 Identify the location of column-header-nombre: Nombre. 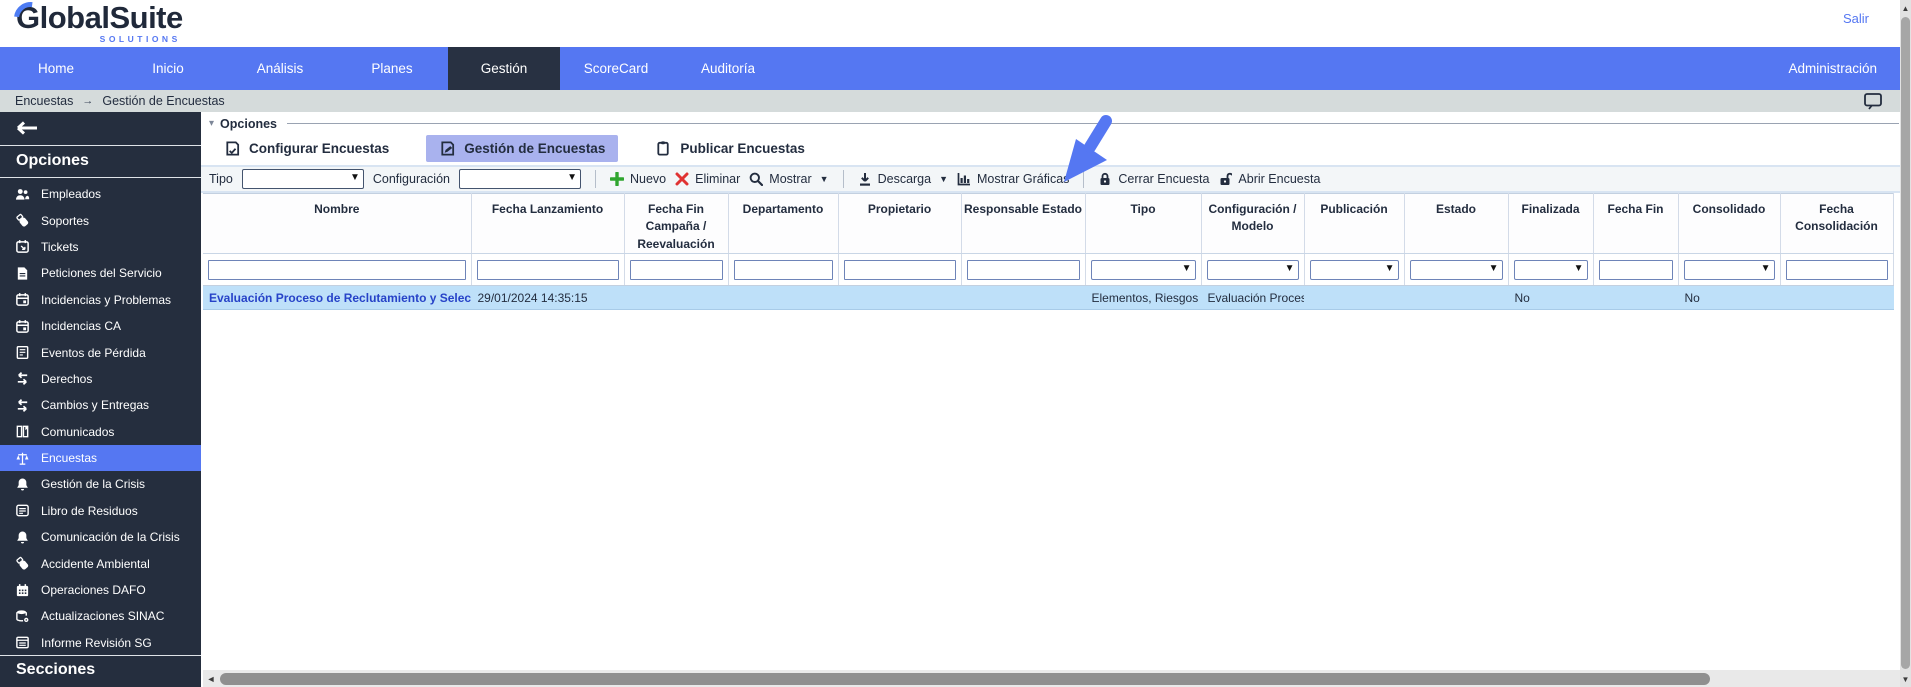
(337, 223).